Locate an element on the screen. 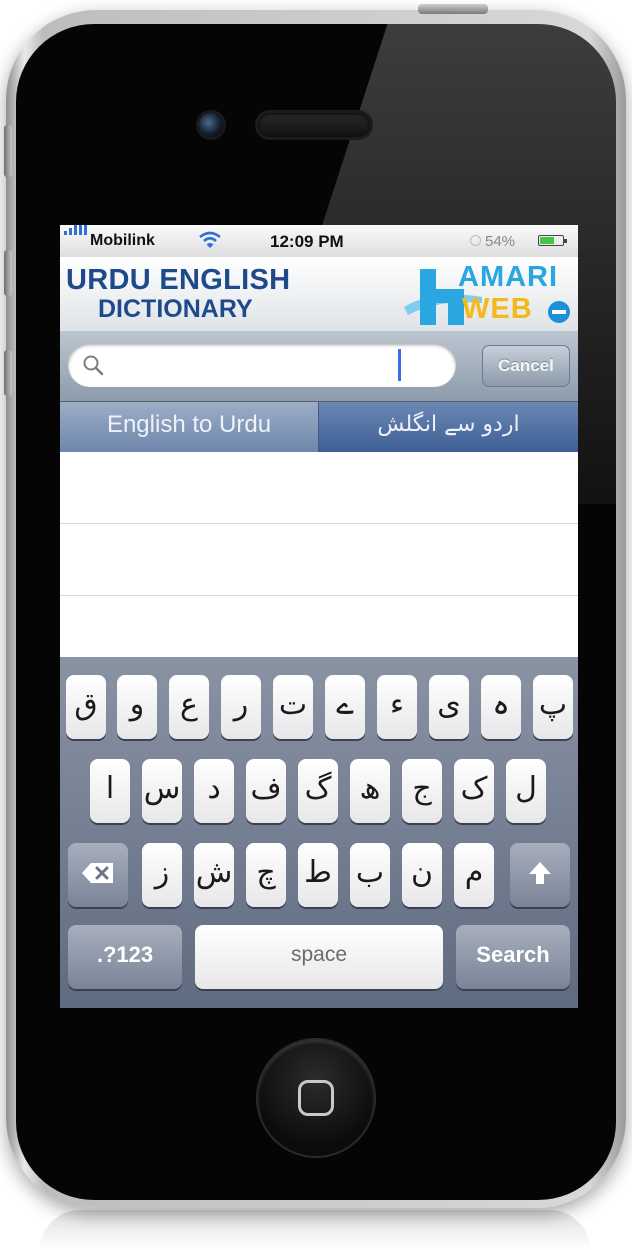  backspace-button is located at coordinates (98, 875).